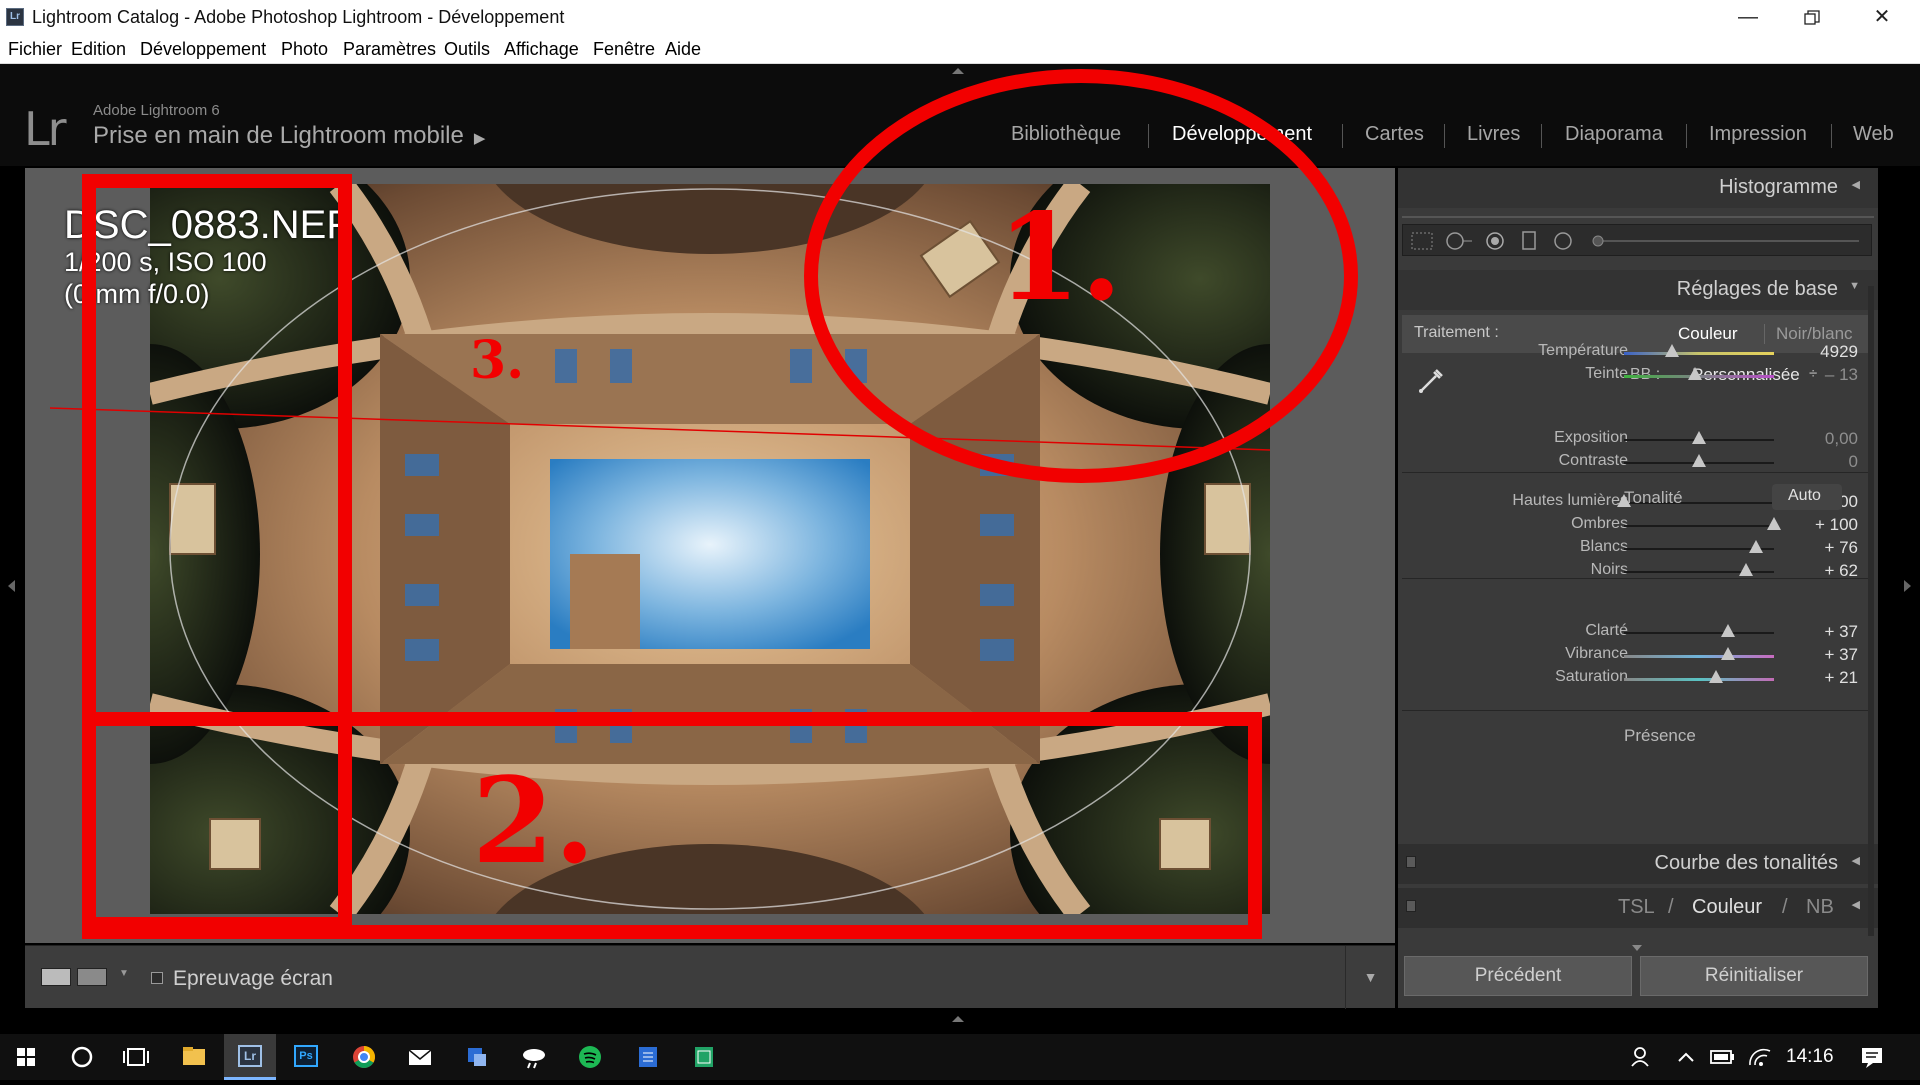  I want to click on radial-filter-icon, so click(1563, 241).